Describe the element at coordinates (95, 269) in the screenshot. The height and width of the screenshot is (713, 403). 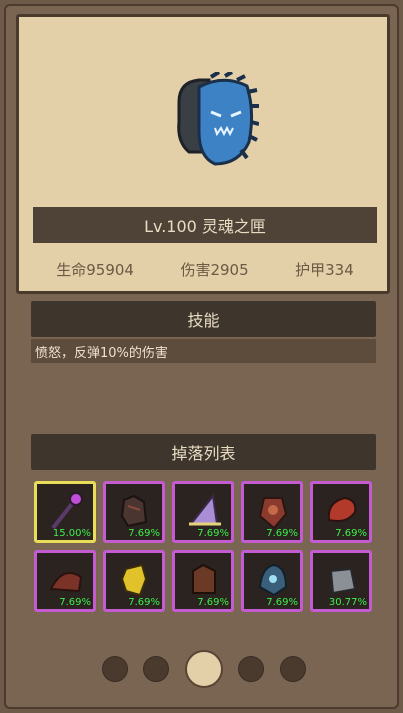
I see `stat-hp: 生命95904` at that location.